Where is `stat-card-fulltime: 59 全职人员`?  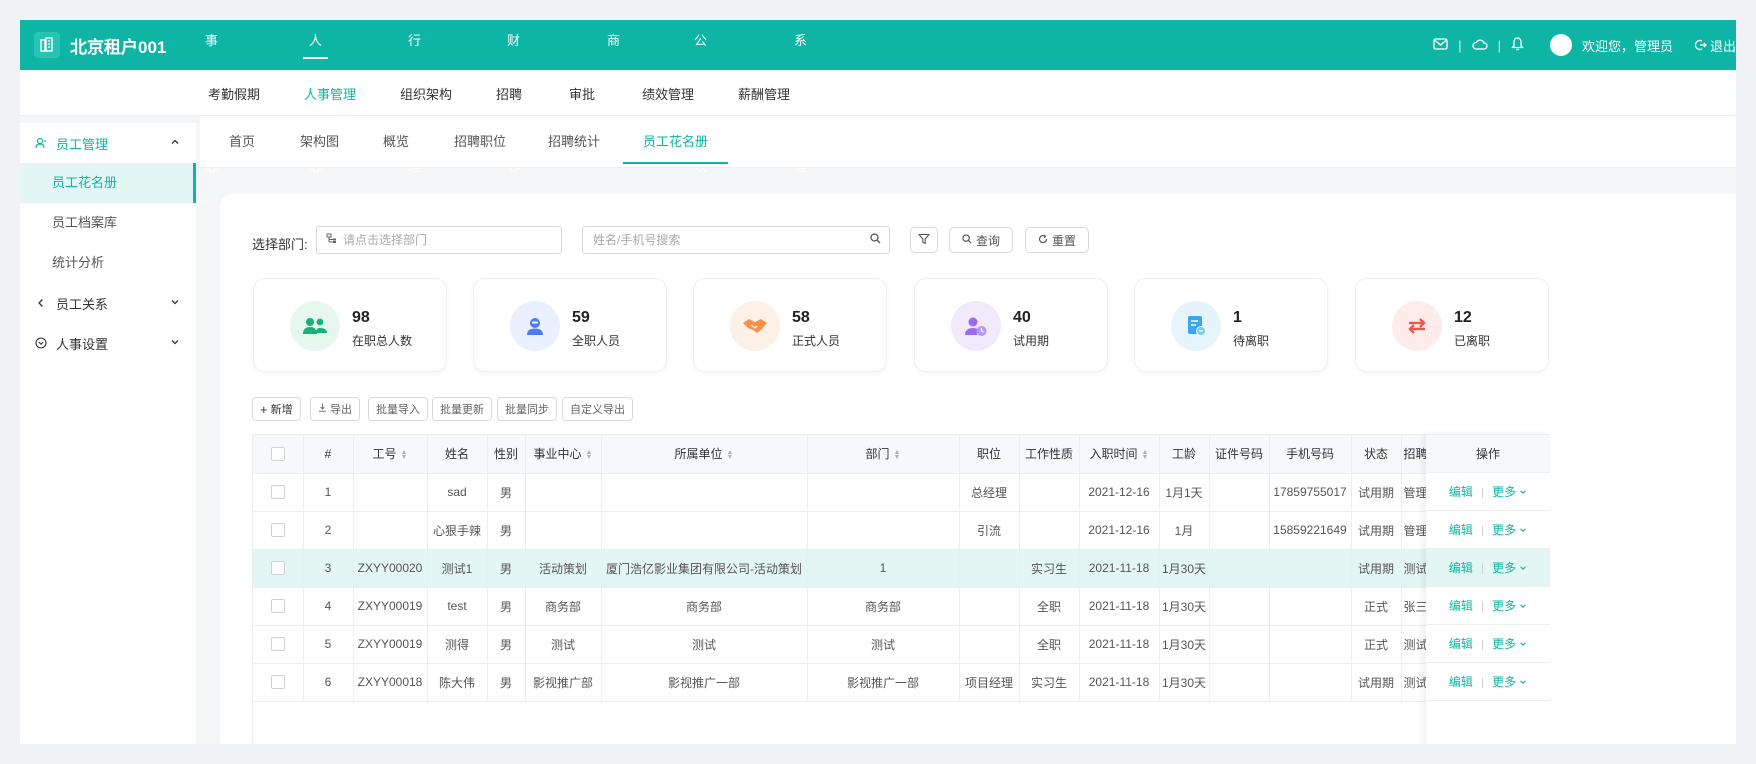
stat-card-fulltime: 59 全职人员 is located at coordinates (570, 325).